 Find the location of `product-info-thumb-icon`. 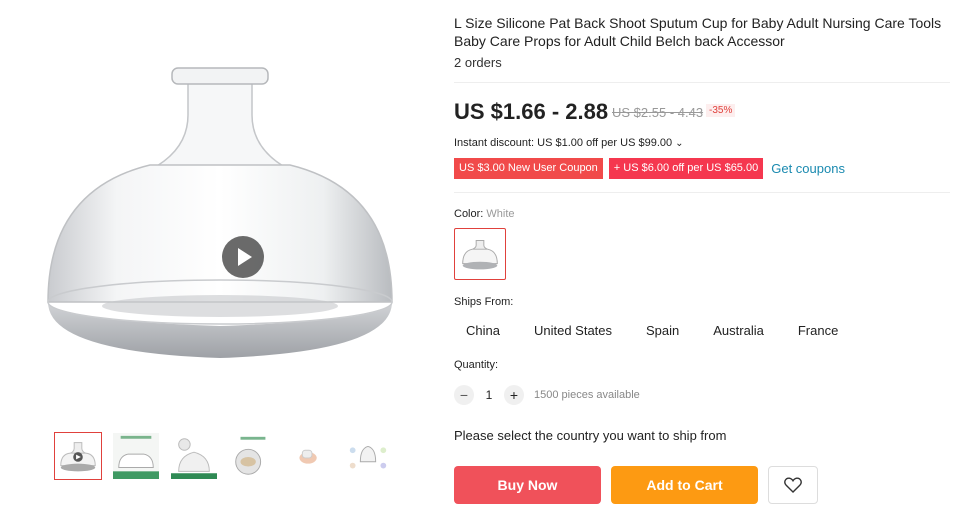

product-info-thumb-icon is located at coordinates (136, 456).